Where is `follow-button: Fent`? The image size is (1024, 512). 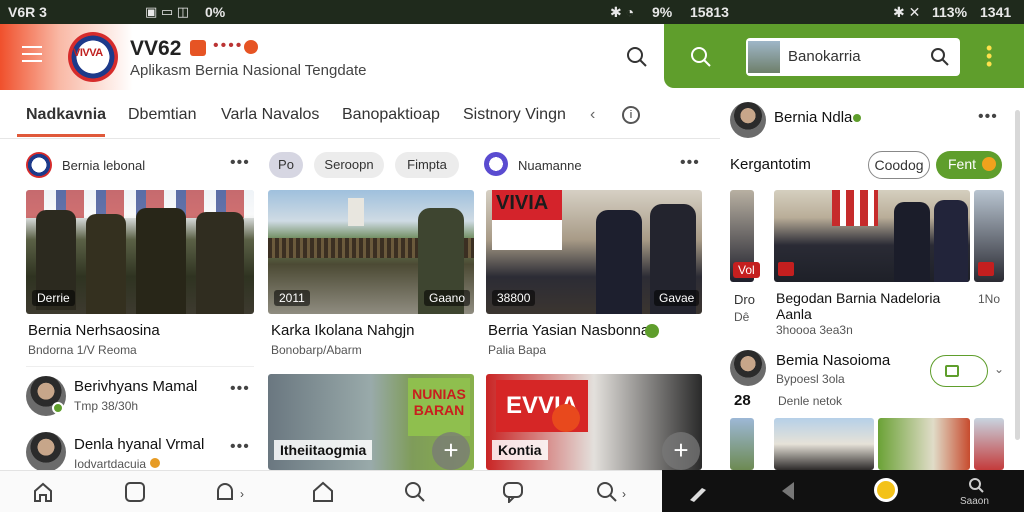 follow-button: Fent is located at coordinates (969, 165).